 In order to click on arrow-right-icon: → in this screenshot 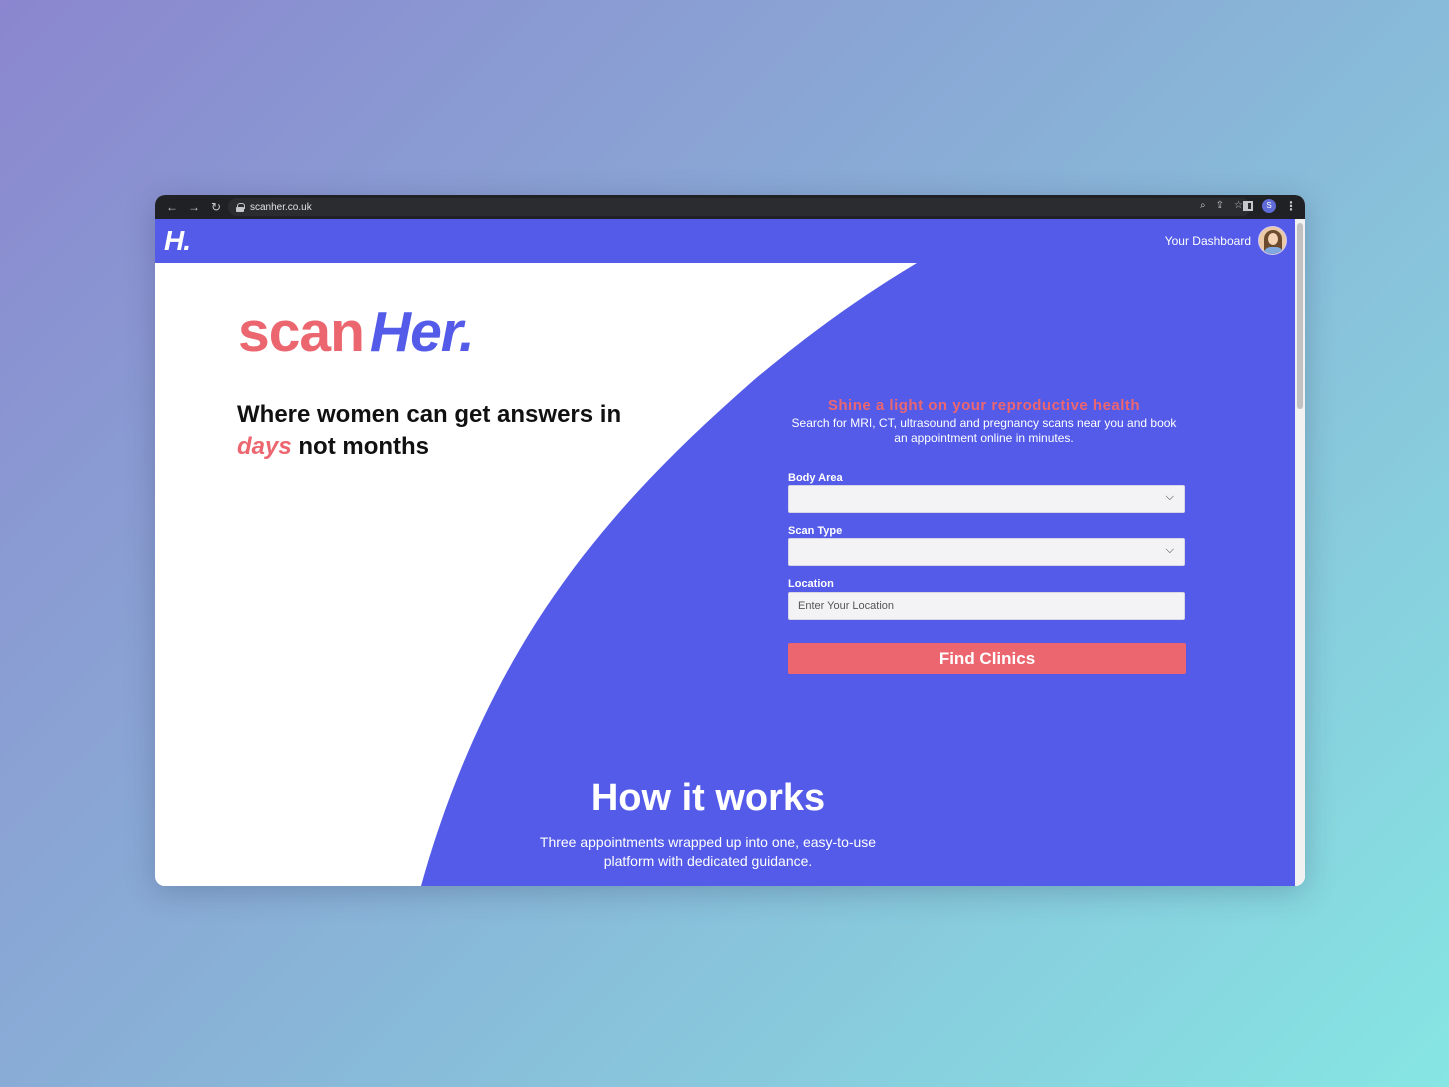, I will do `click(194, 207)`.